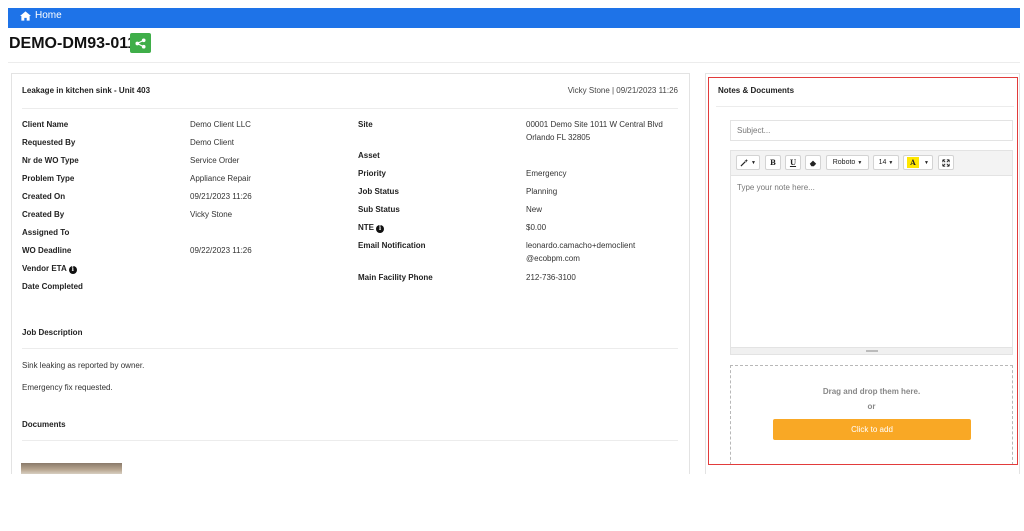 Image resolution: width=1024 pixels, height=531 pixels. I want to click on subject-input, so click(871, 130).